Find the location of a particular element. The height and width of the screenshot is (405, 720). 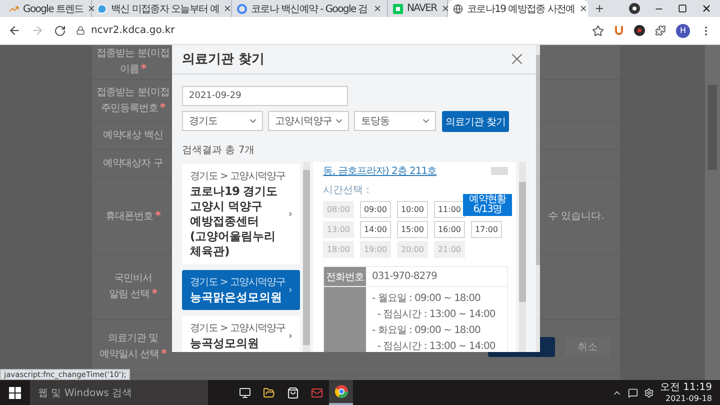

taskbar-clock: 오전 11:19 2021-09-18 is located at coordinates (686, 393).